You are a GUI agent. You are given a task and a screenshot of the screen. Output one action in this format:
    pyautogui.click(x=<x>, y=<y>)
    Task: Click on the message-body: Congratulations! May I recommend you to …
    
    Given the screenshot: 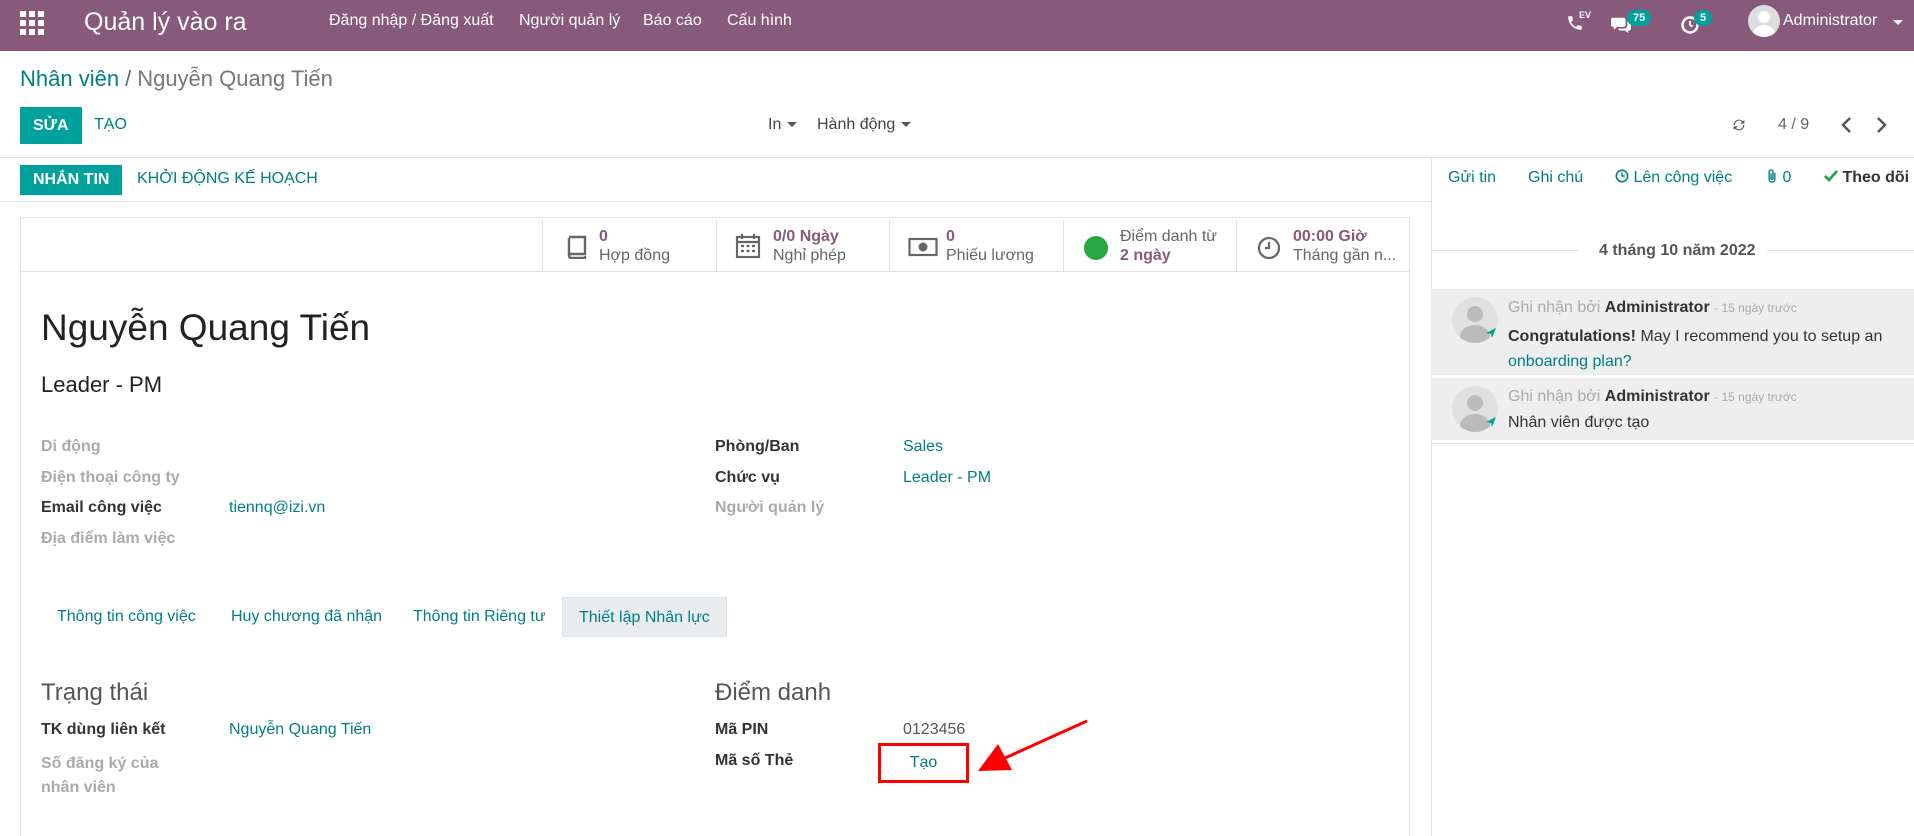 What is the action you would take?
    pyautogui.click(x=1708, y=349)
    